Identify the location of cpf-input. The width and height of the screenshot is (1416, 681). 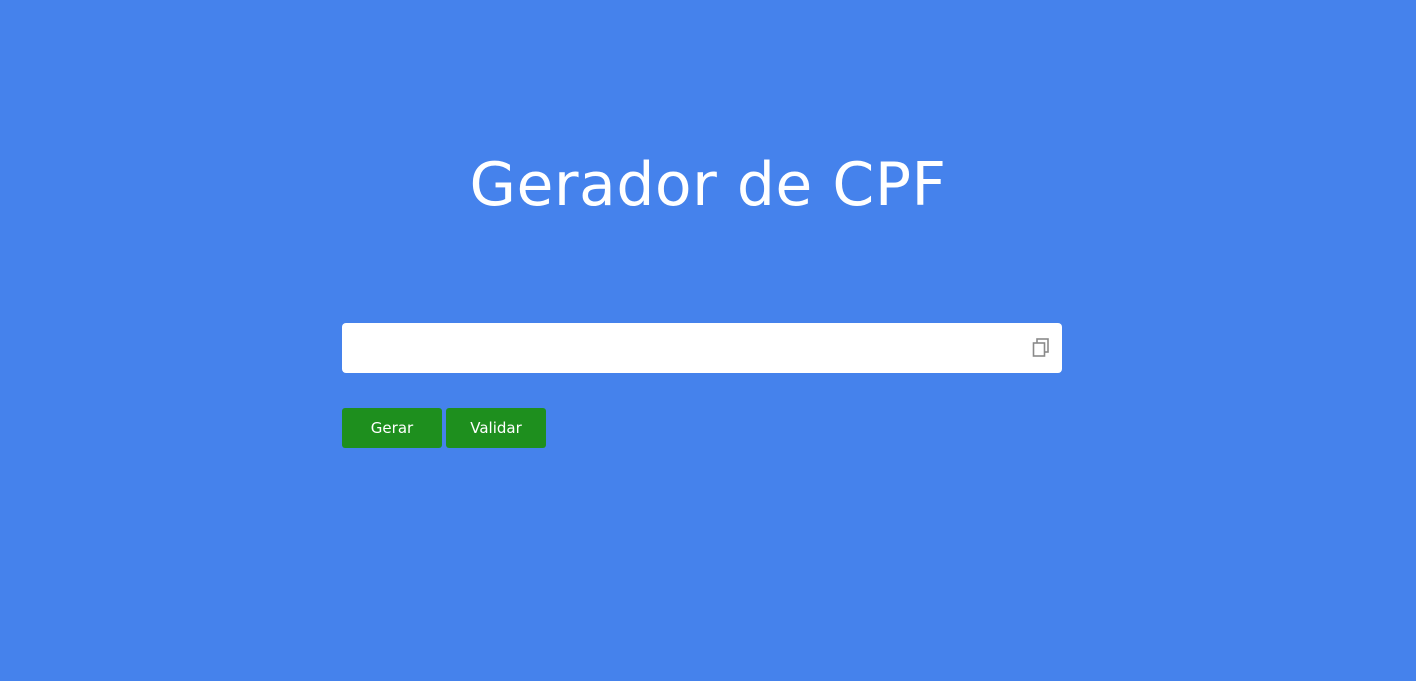
(677, 348).